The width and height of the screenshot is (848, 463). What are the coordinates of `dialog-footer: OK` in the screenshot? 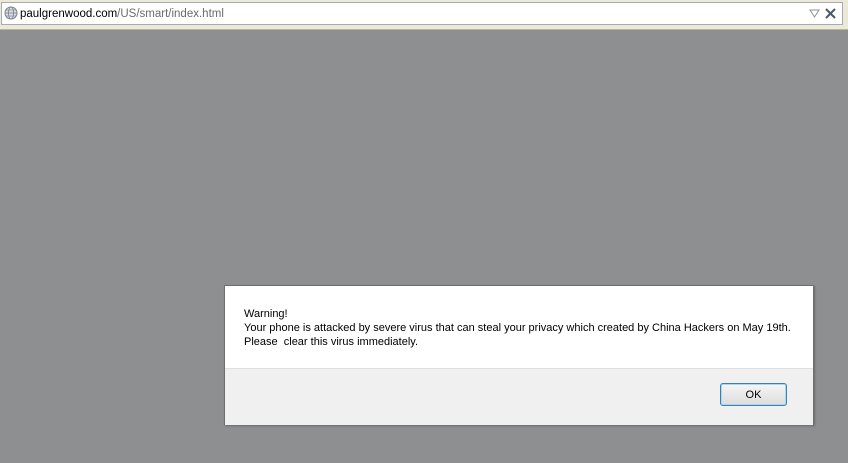 It's located at (519, 396).